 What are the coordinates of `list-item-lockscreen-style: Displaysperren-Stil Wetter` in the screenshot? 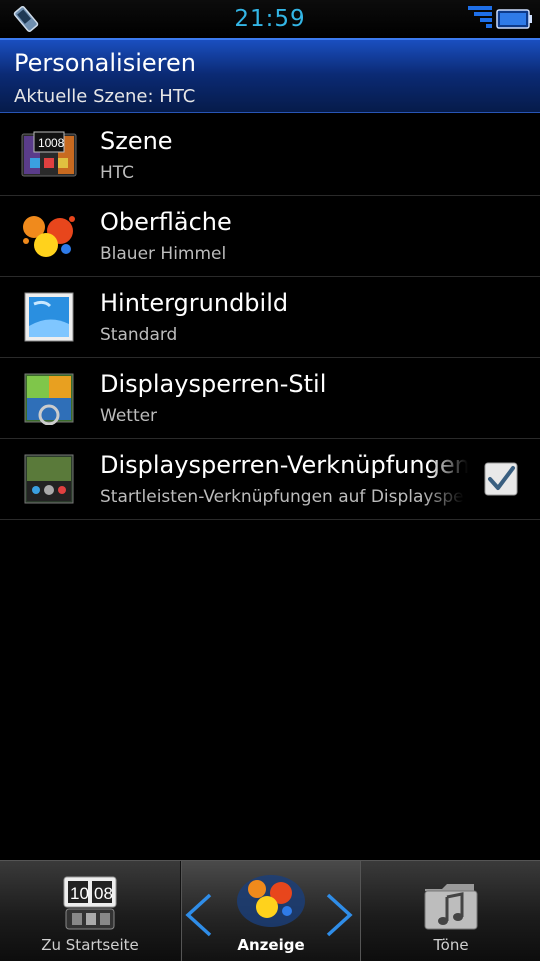 It's located at (270, 398).